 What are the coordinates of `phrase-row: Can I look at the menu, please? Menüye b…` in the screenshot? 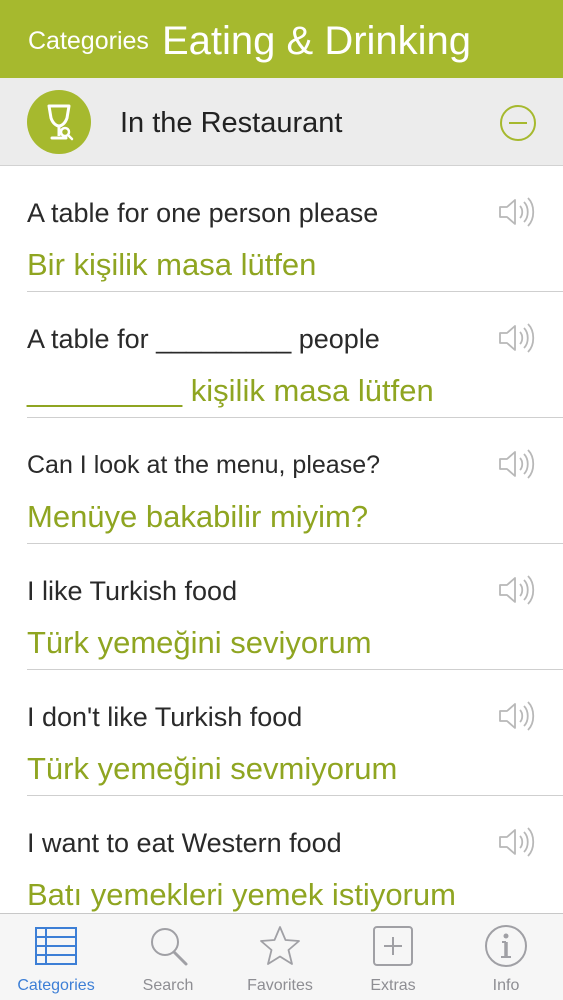 It's located at (281, 481).